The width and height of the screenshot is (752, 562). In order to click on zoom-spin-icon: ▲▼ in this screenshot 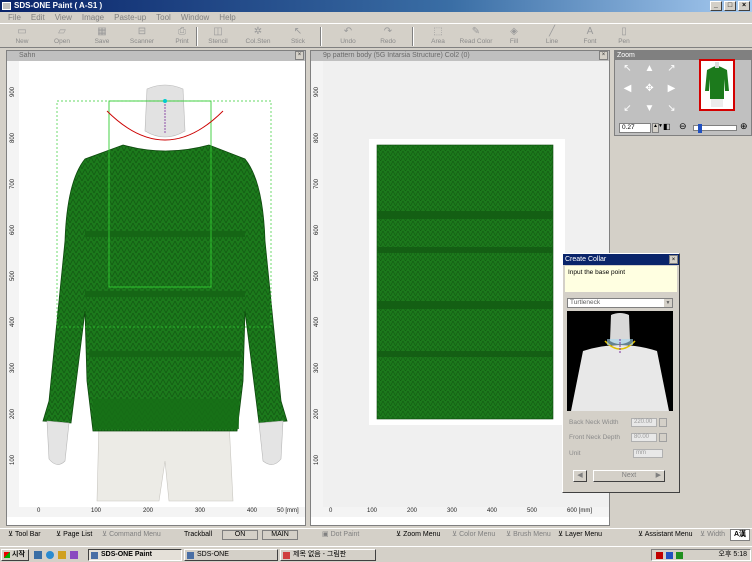, I will do `click(657, 128)`.